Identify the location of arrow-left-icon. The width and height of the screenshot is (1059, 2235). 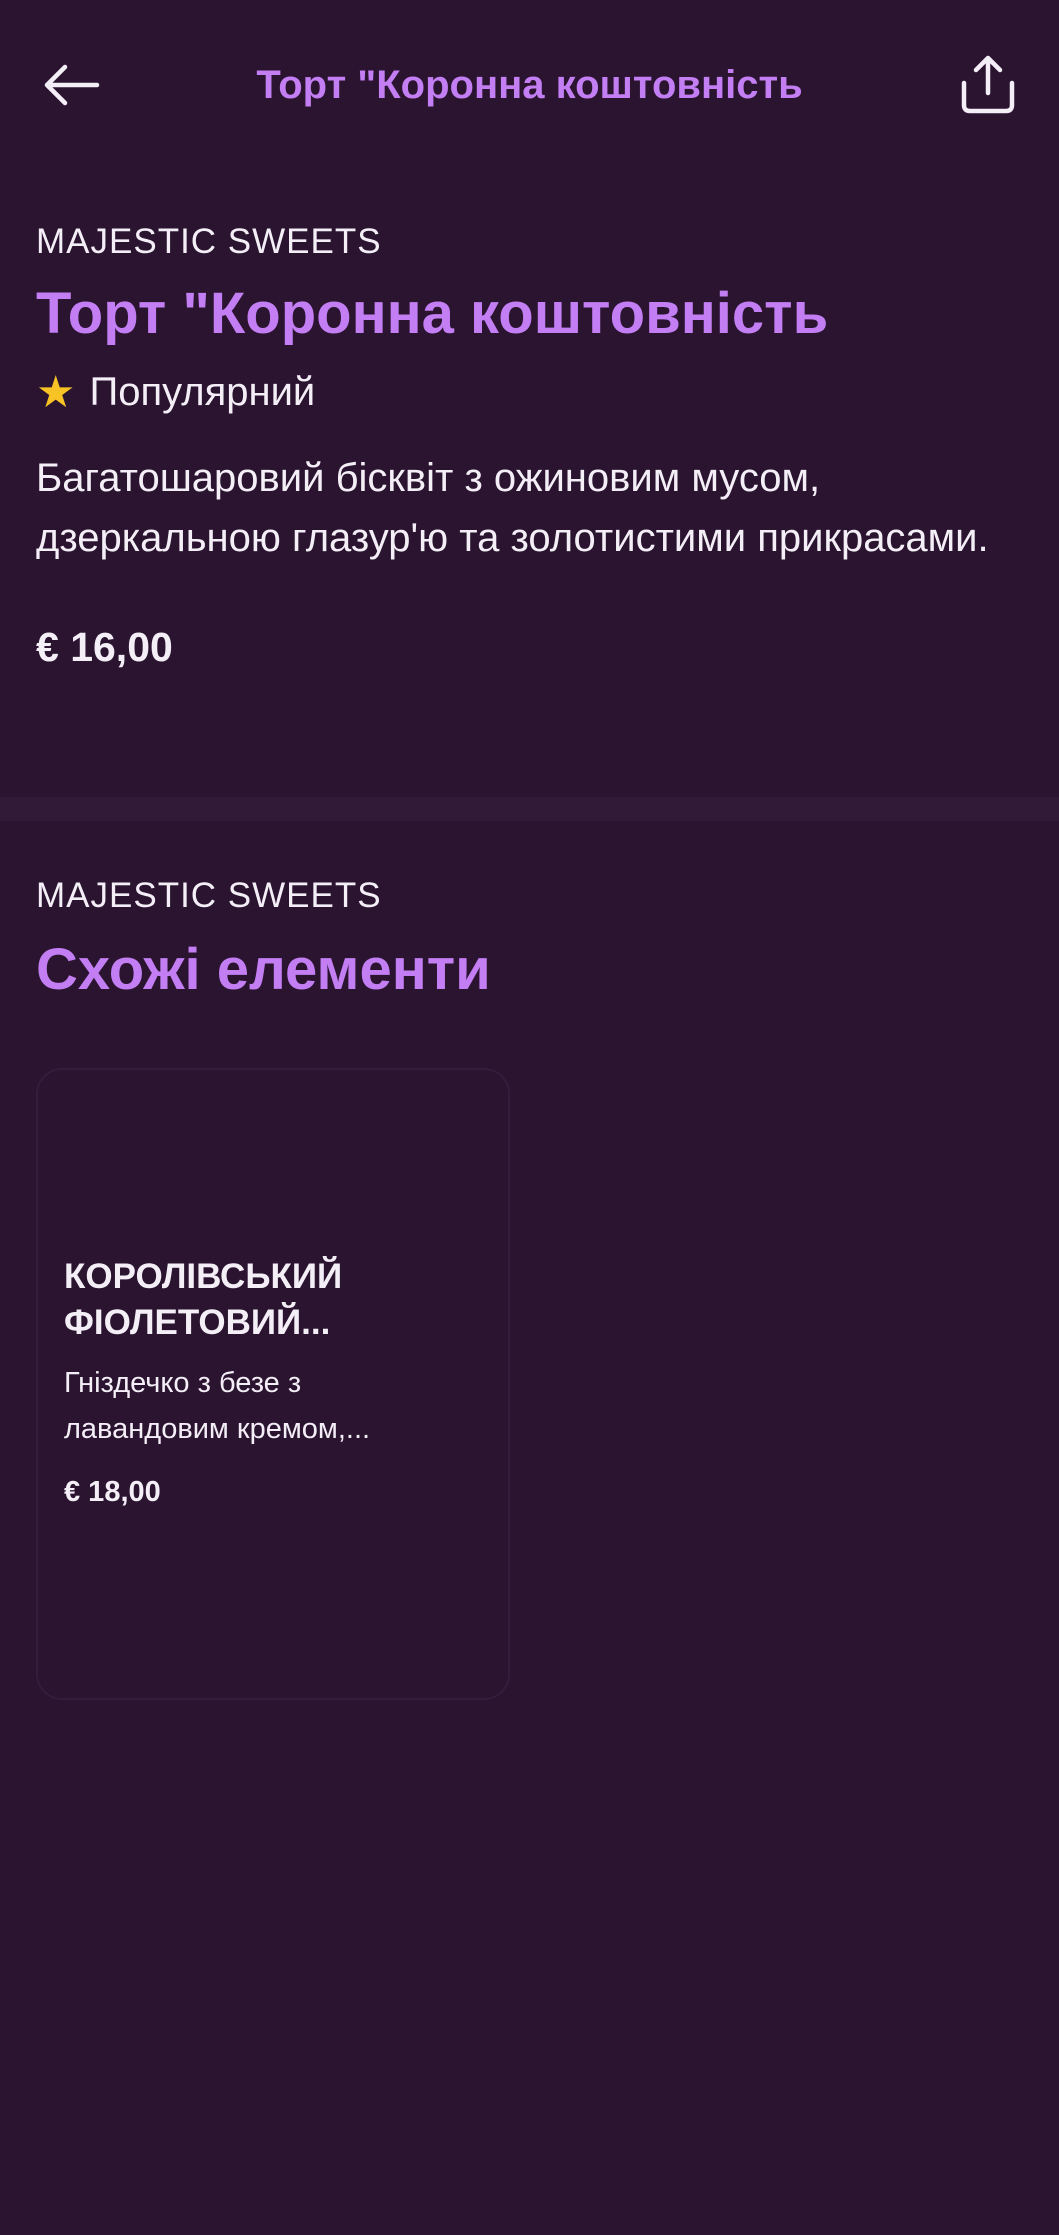
(72, 85).